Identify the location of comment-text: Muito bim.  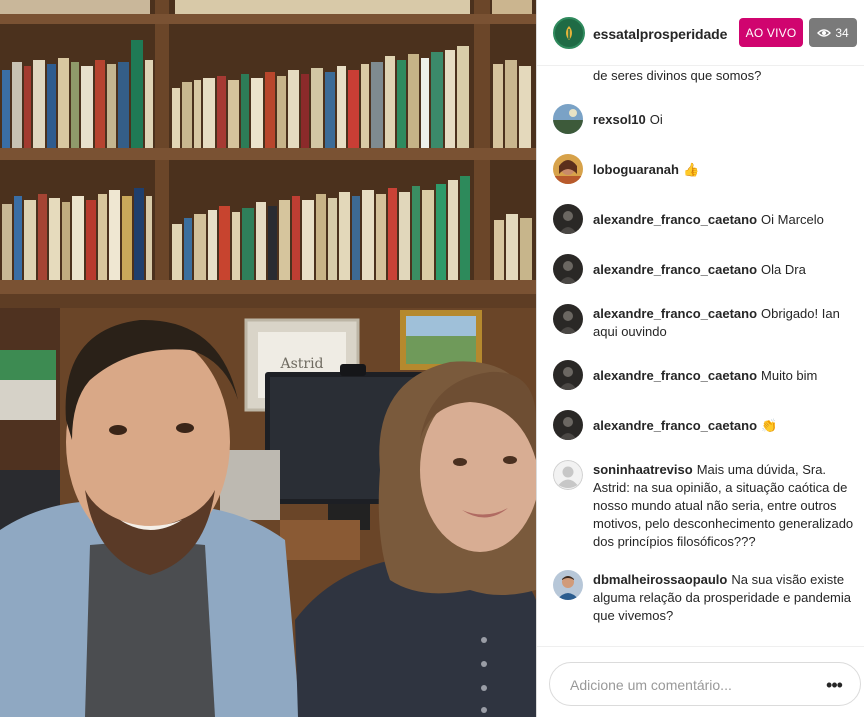
(789, 375).